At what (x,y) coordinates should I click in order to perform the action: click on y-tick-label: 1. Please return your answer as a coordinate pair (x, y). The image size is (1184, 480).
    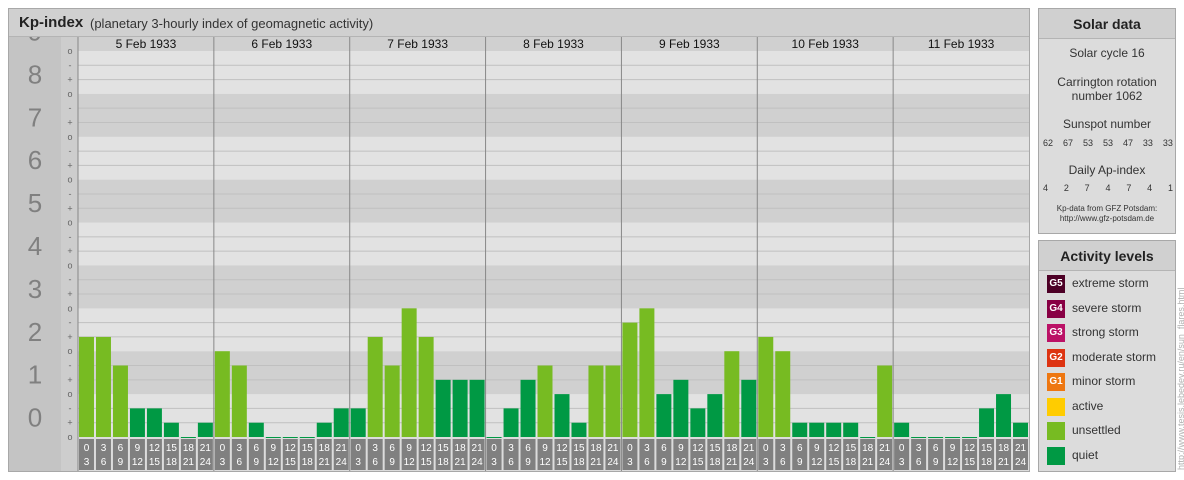
    Looking at the image, I should click on (35, 375).